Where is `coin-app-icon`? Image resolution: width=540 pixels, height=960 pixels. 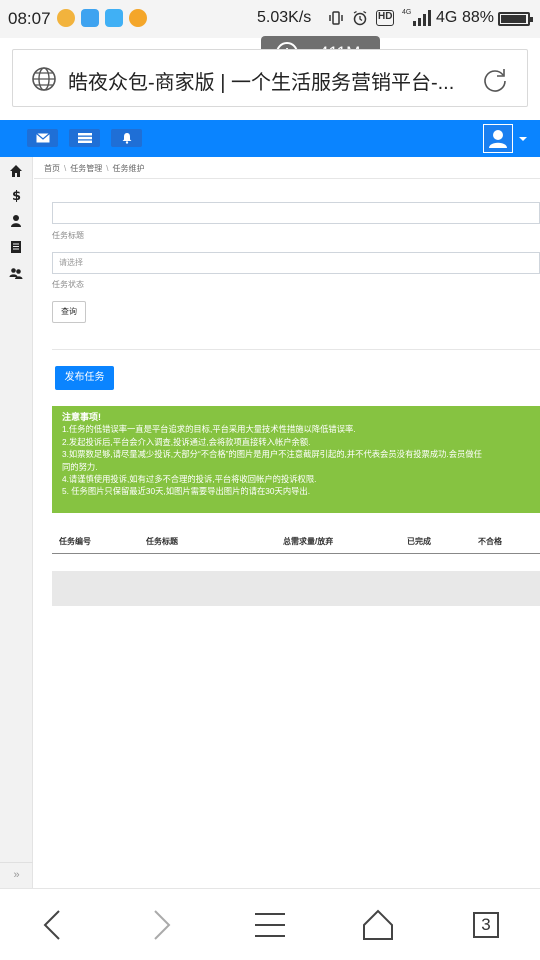 coin-app-icon is located at coordinates (138, 18).